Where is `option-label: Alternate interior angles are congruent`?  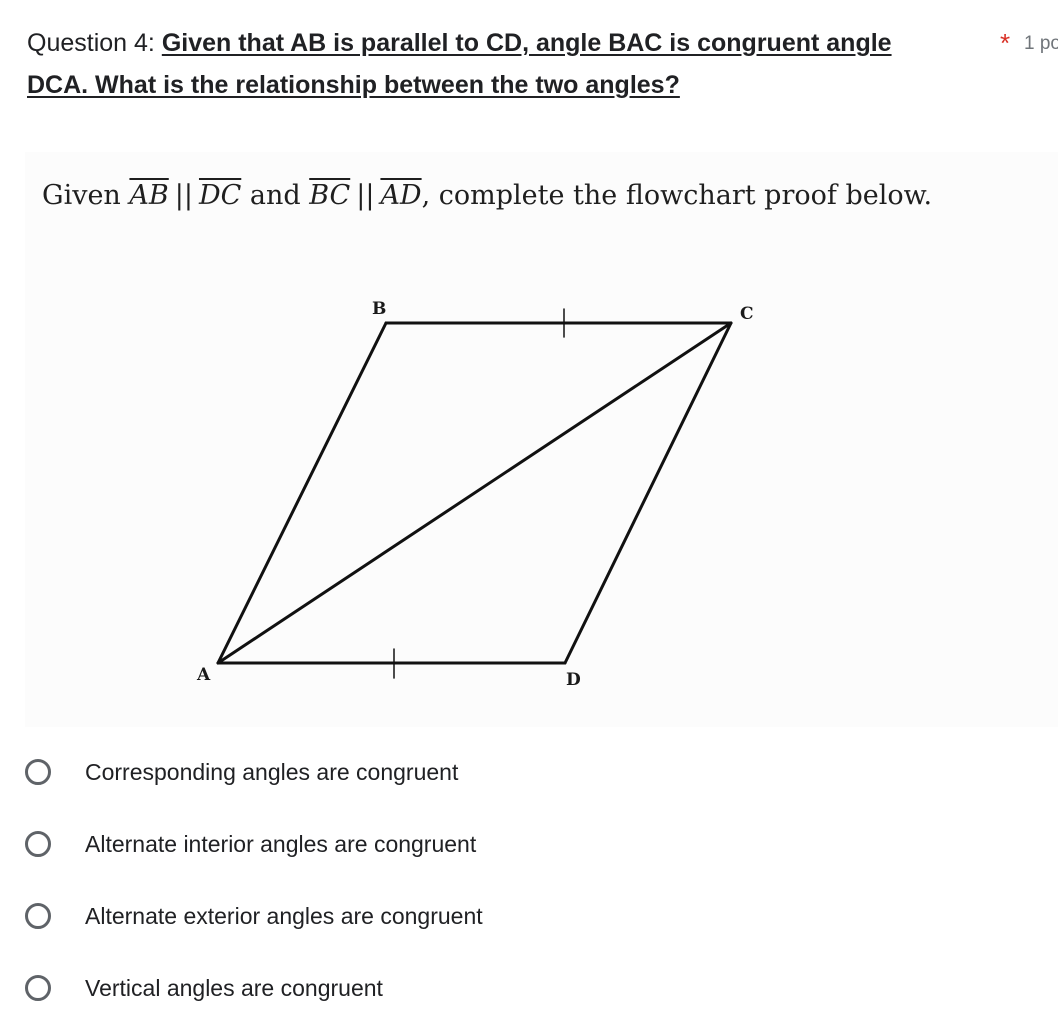
option-label: Alternate interior angles are congruent is located at coordinates (281, 843).